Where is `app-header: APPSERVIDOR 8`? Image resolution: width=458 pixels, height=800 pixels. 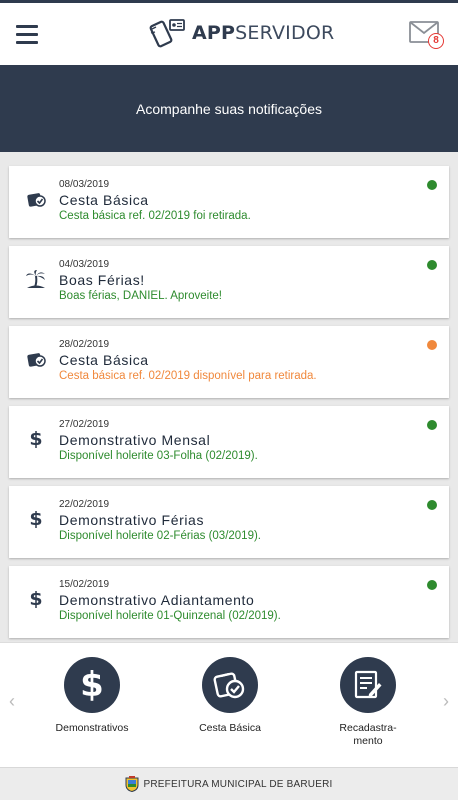 app-header: APPSERVIDOR 8 is located at coordinates (229, 34).